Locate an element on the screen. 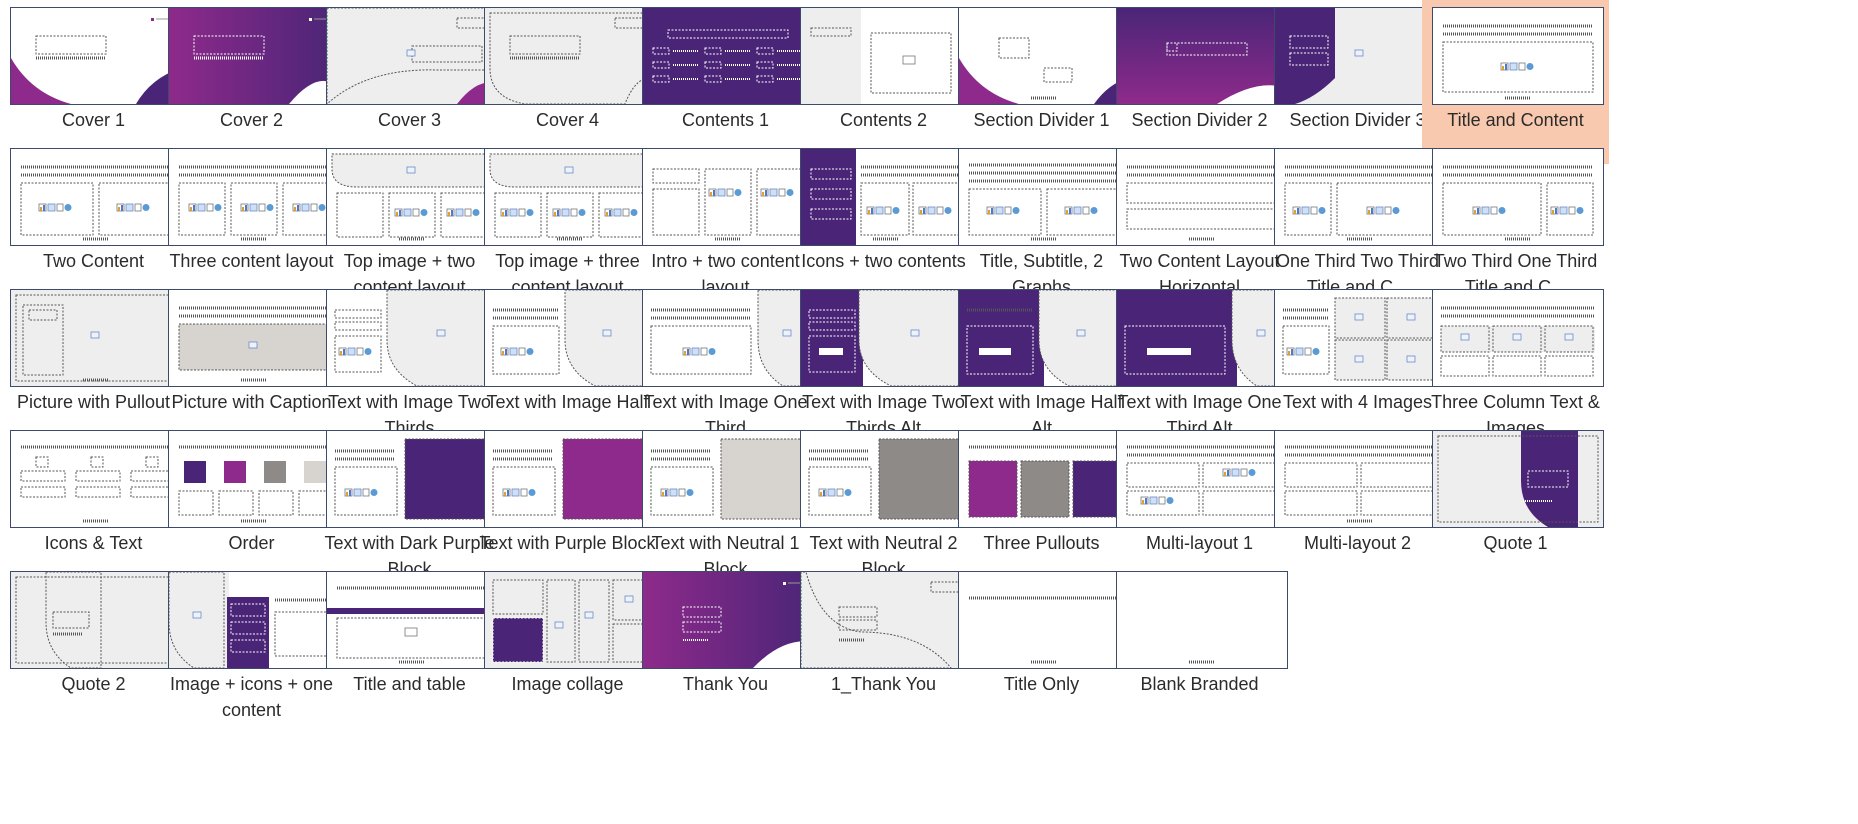 The image size is (1858, 824). text-image-one-third-thumbnail-icon is located at coordinates (728, 338).